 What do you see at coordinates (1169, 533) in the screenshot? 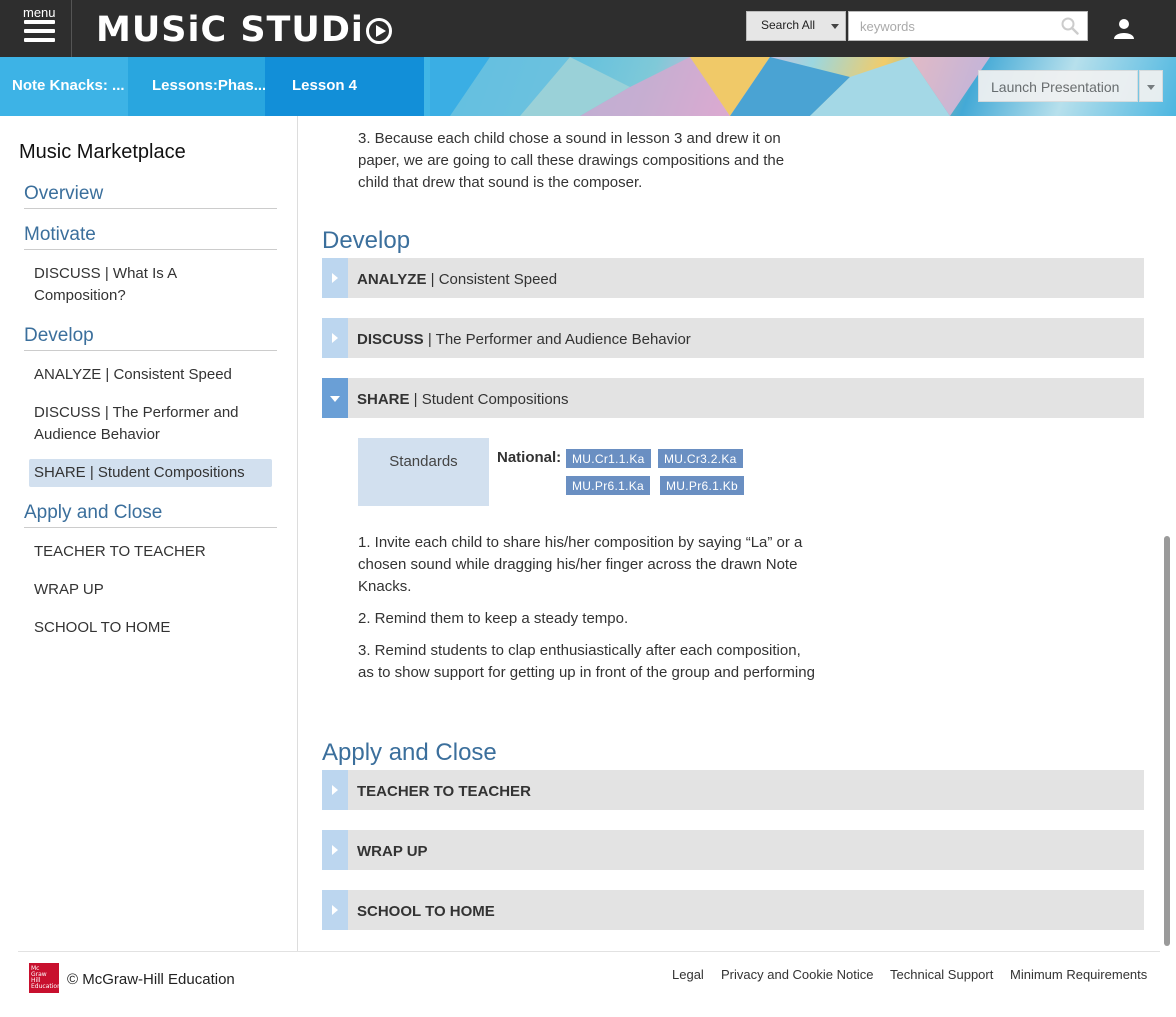
I see `scrollbar` at bounding box center [1169, 533].